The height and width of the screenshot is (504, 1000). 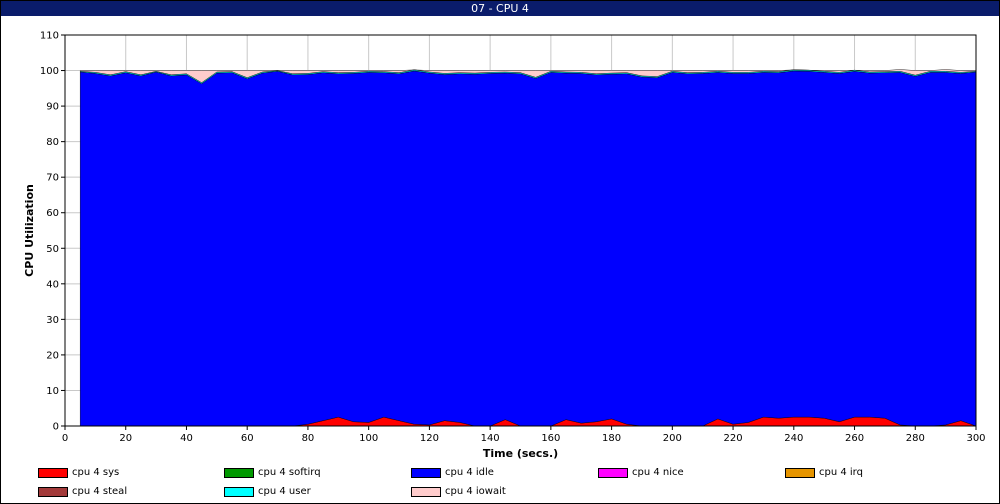 I want to click on x-tick-label: 160, so click(x=550, y=438).